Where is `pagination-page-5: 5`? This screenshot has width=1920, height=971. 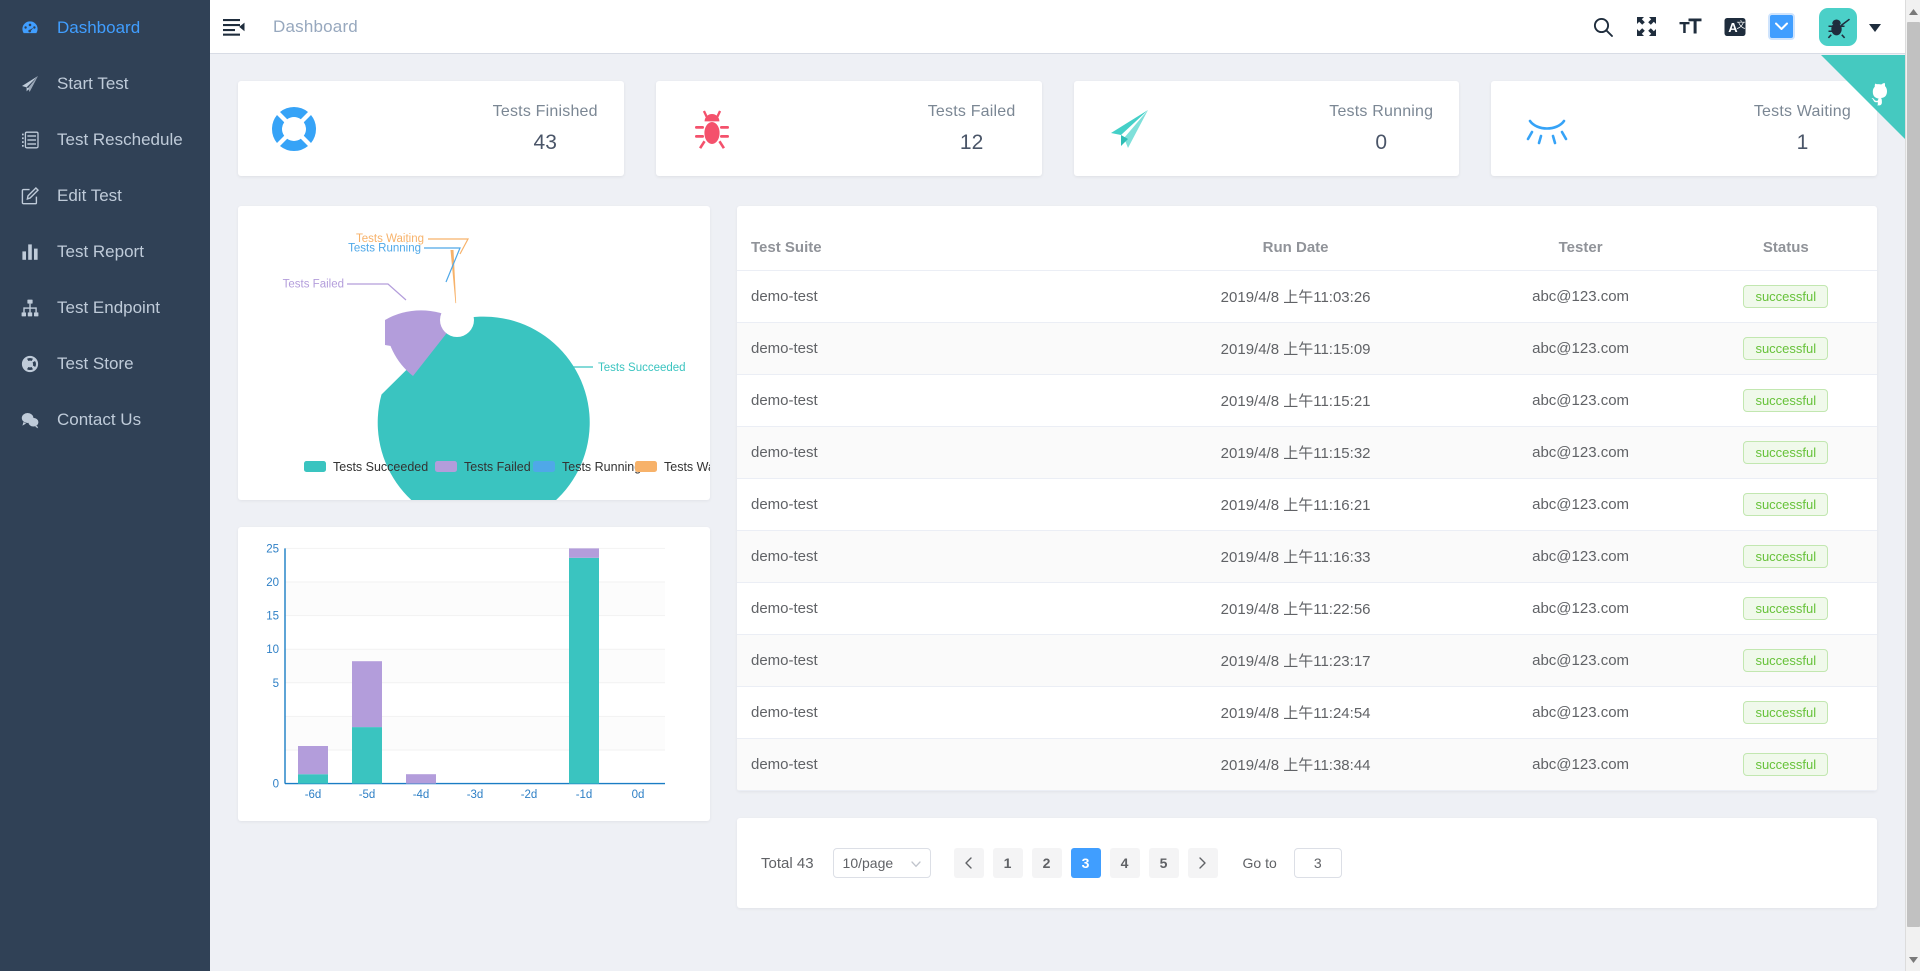
pagination-page-5: 5 is located at coordinates (1163, 863).